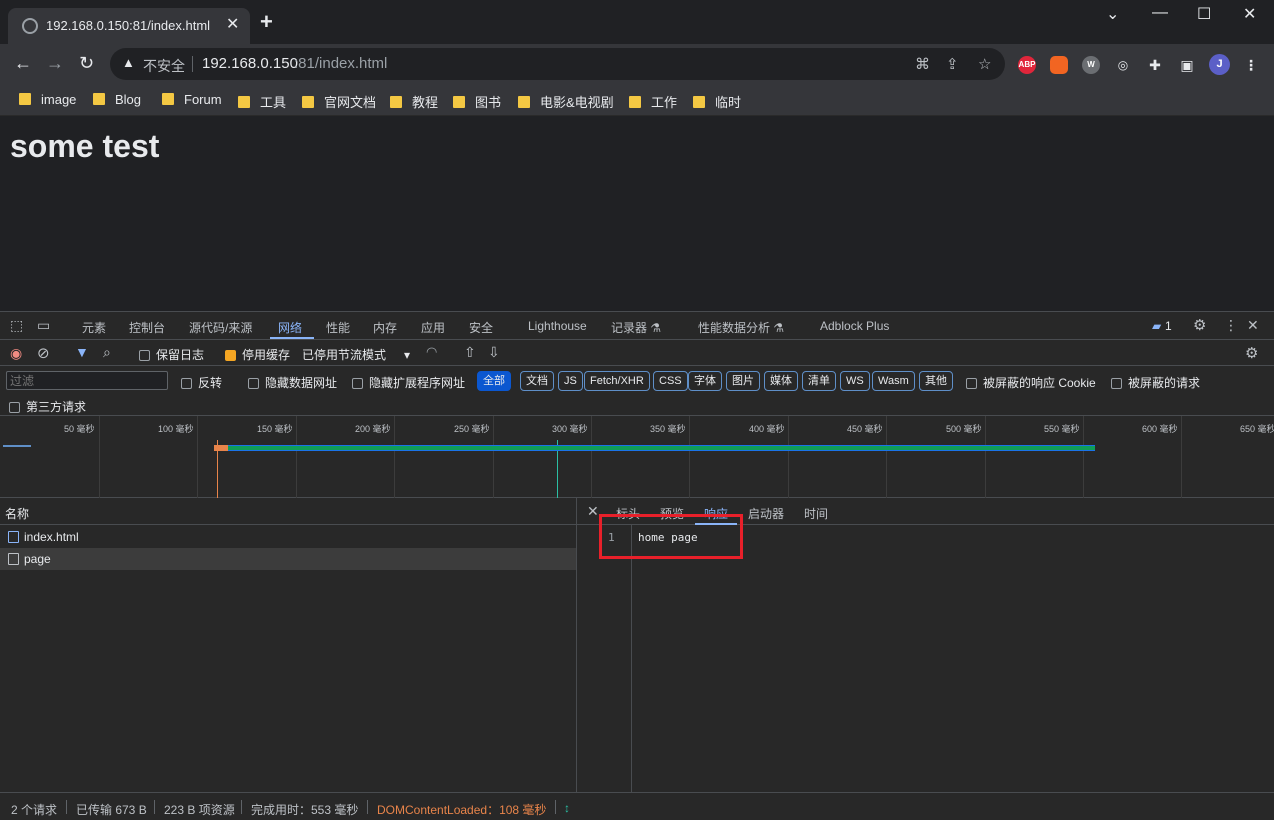 This screenshot has height=820, width=1274. Describe the element at coordinates (1091, 65) in the screenshot. I see `extension-w-icon: W` at that location.